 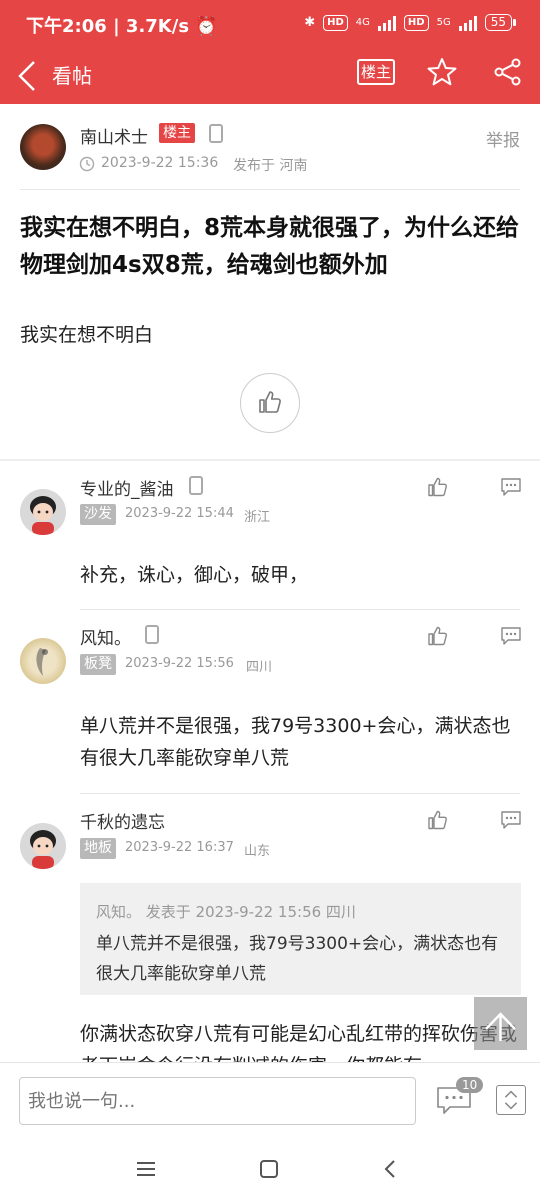 What do you see at coordinates (362, 22) in the screenshot?
I see `network-4g-label: 4G` at bounding box center [362, 22].